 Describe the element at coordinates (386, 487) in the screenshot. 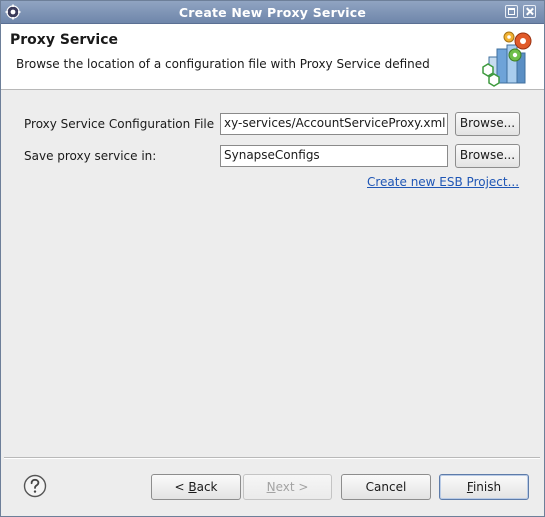

I see `cancel-button: Cancel` at that location.